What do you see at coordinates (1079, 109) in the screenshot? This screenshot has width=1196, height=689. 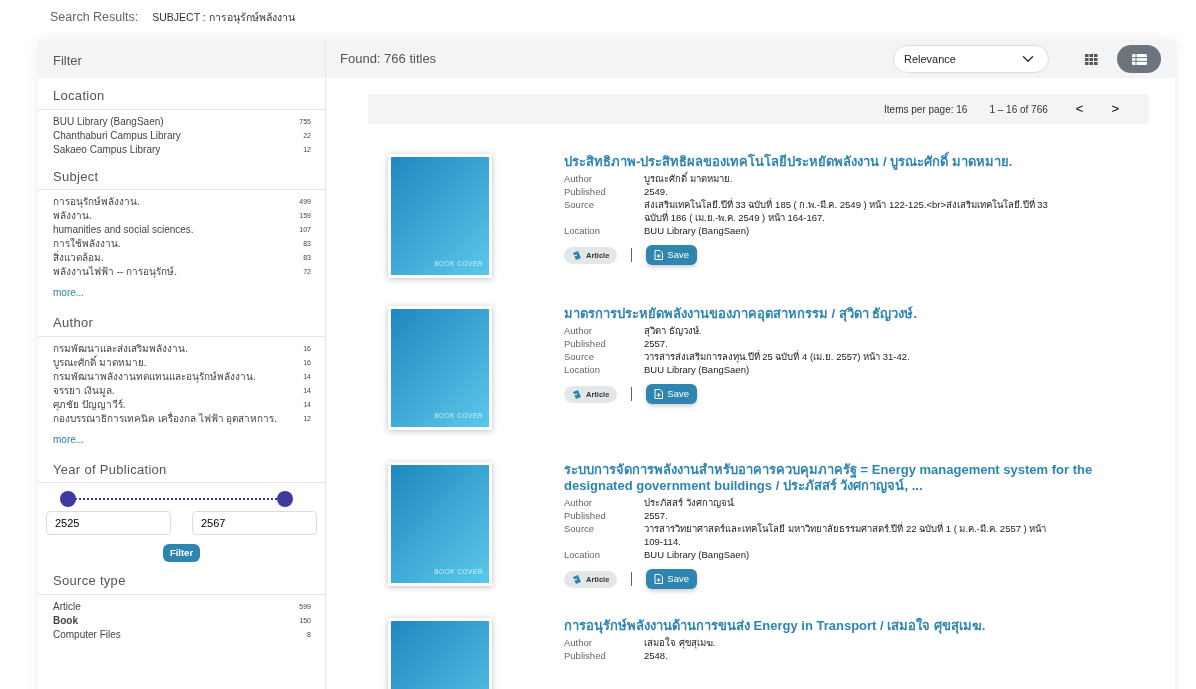 I see `previous-page-button: <` at bounding box center [1079, 109].